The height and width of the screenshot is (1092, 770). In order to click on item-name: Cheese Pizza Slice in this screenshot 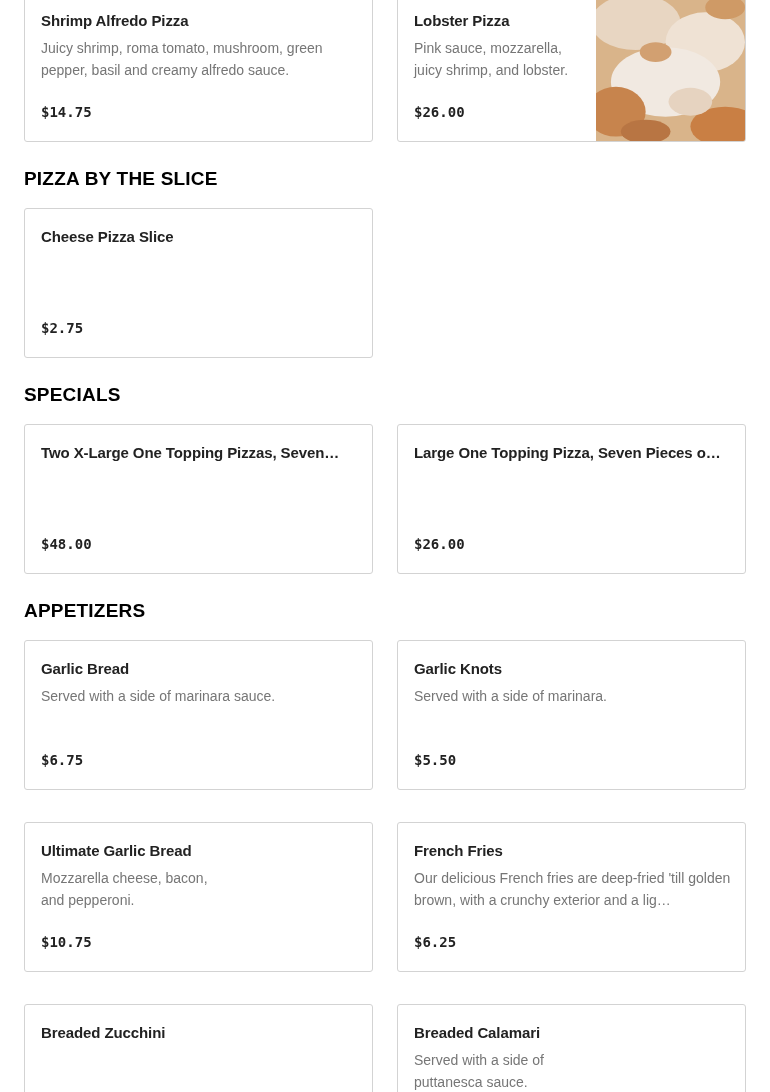, I will do `click(108, 237)`.